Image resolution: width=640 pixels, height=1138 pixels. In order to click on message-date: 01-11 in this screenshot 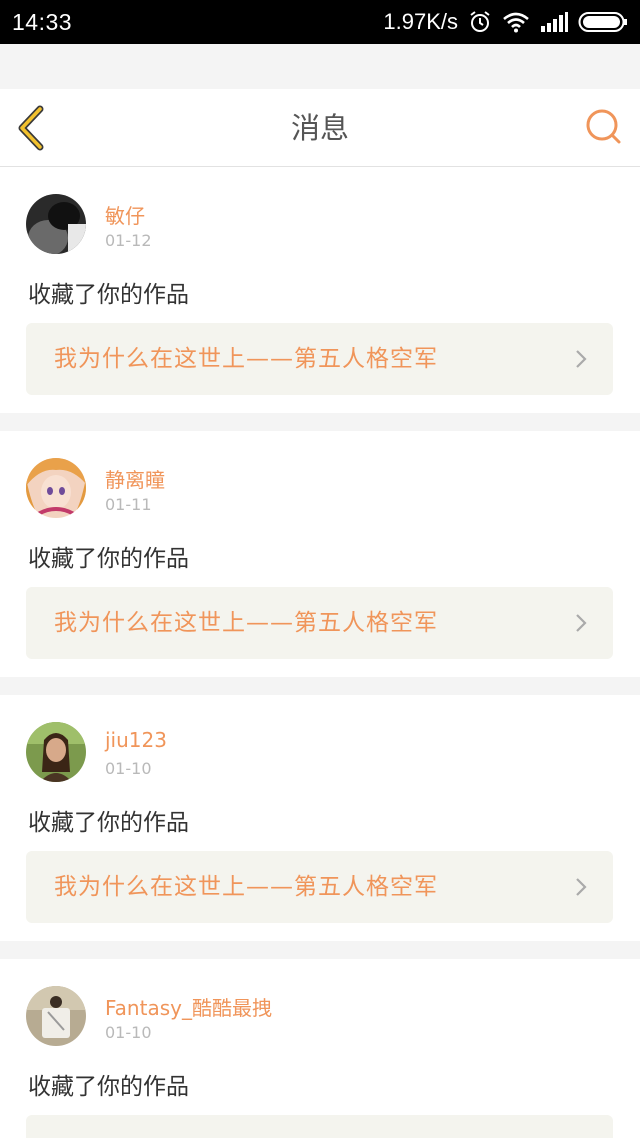, I will do `click(128, 504)`.